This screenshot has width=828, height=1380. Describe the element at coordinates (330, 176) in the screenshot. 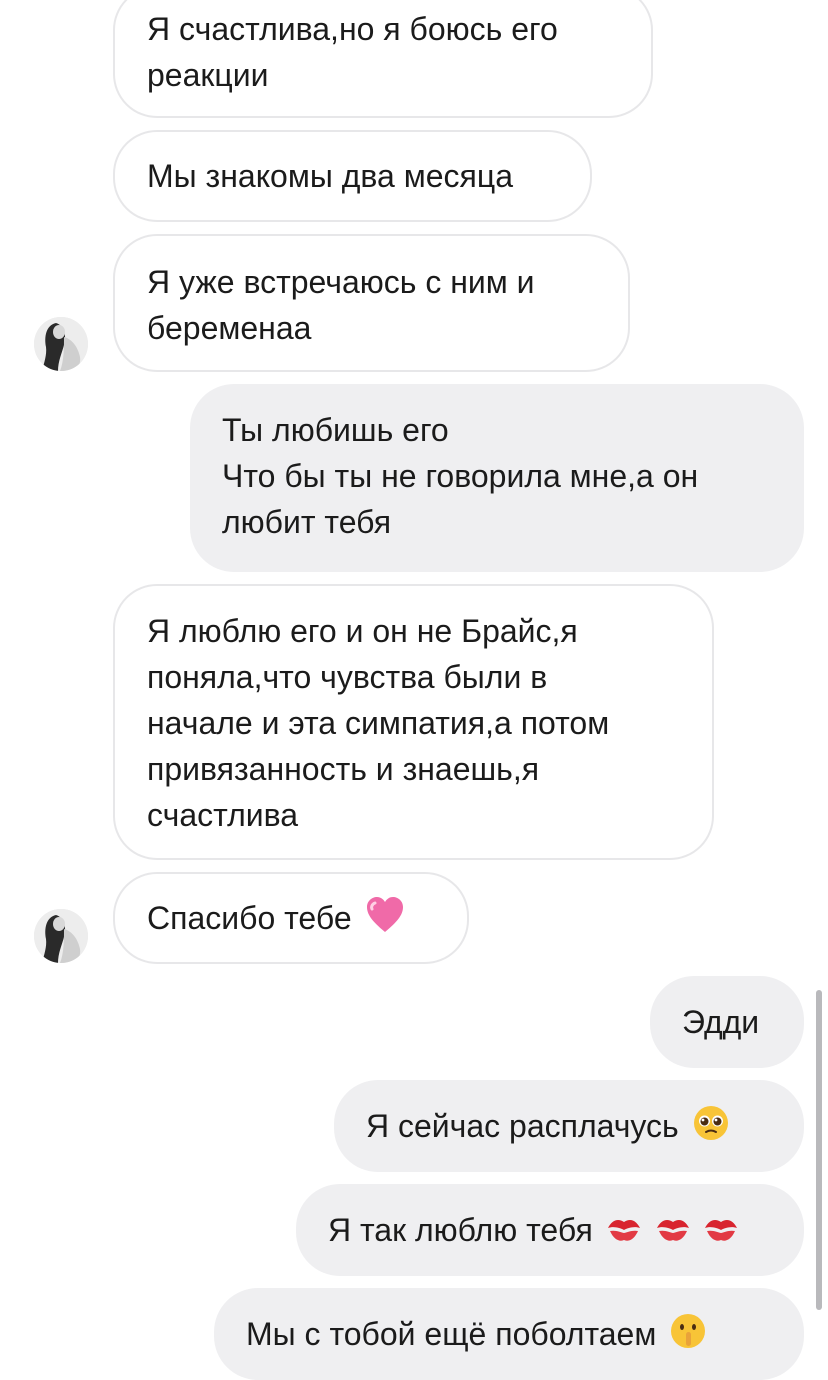

I see `message-text-line: Мы знакомы два месяца` at that location.